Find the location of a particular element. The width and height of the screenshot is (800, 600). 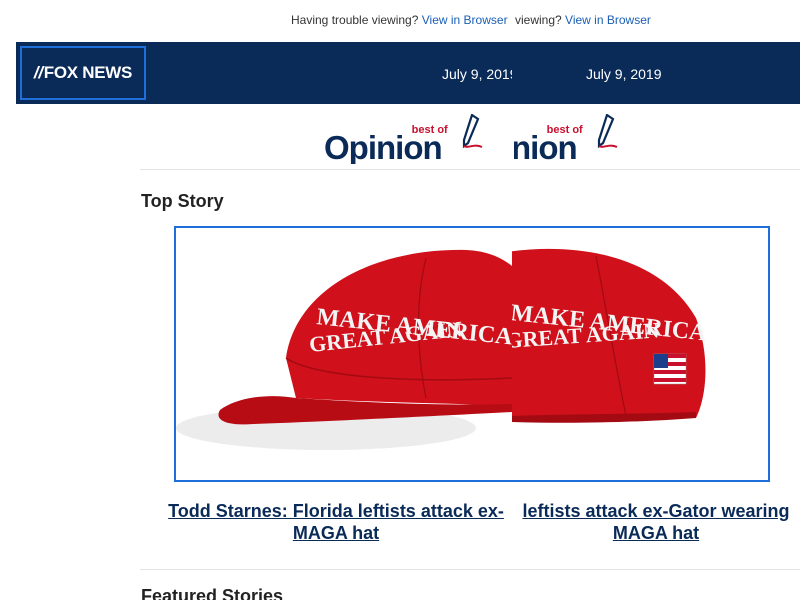

fox-news-logo: //FOX NEWS is located at coordinates (83, 73).